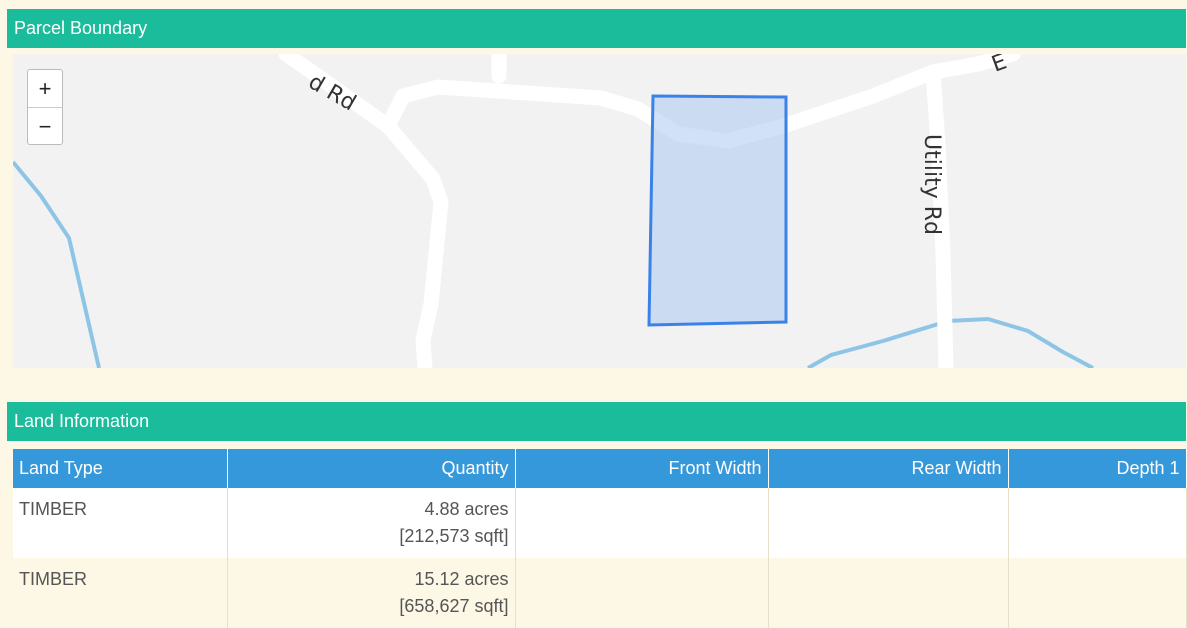  What do you see at coordinates (596, 421) in the screenshot?
I see `land-information-header: Land Information` at bounding box center [596, 421].